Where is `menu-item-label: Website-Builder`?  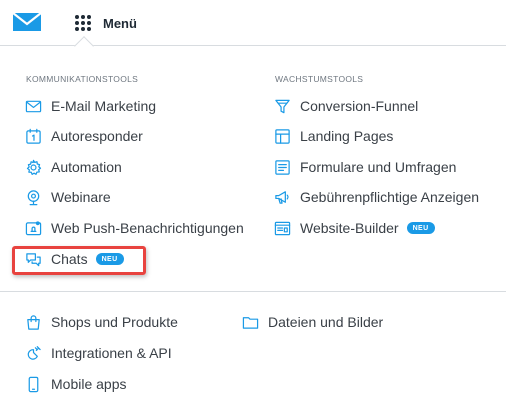 menu-item-label: Website-Builder is located at coordinates (349, 228).